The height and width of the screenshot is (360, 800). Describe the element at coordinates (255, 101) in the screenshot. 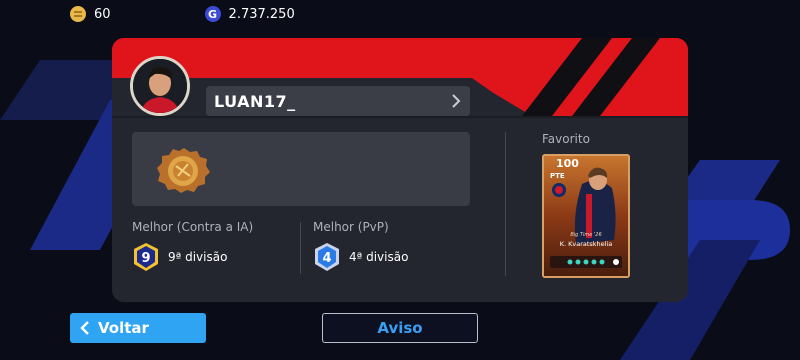

I see `username: LUAN17_` at that location.